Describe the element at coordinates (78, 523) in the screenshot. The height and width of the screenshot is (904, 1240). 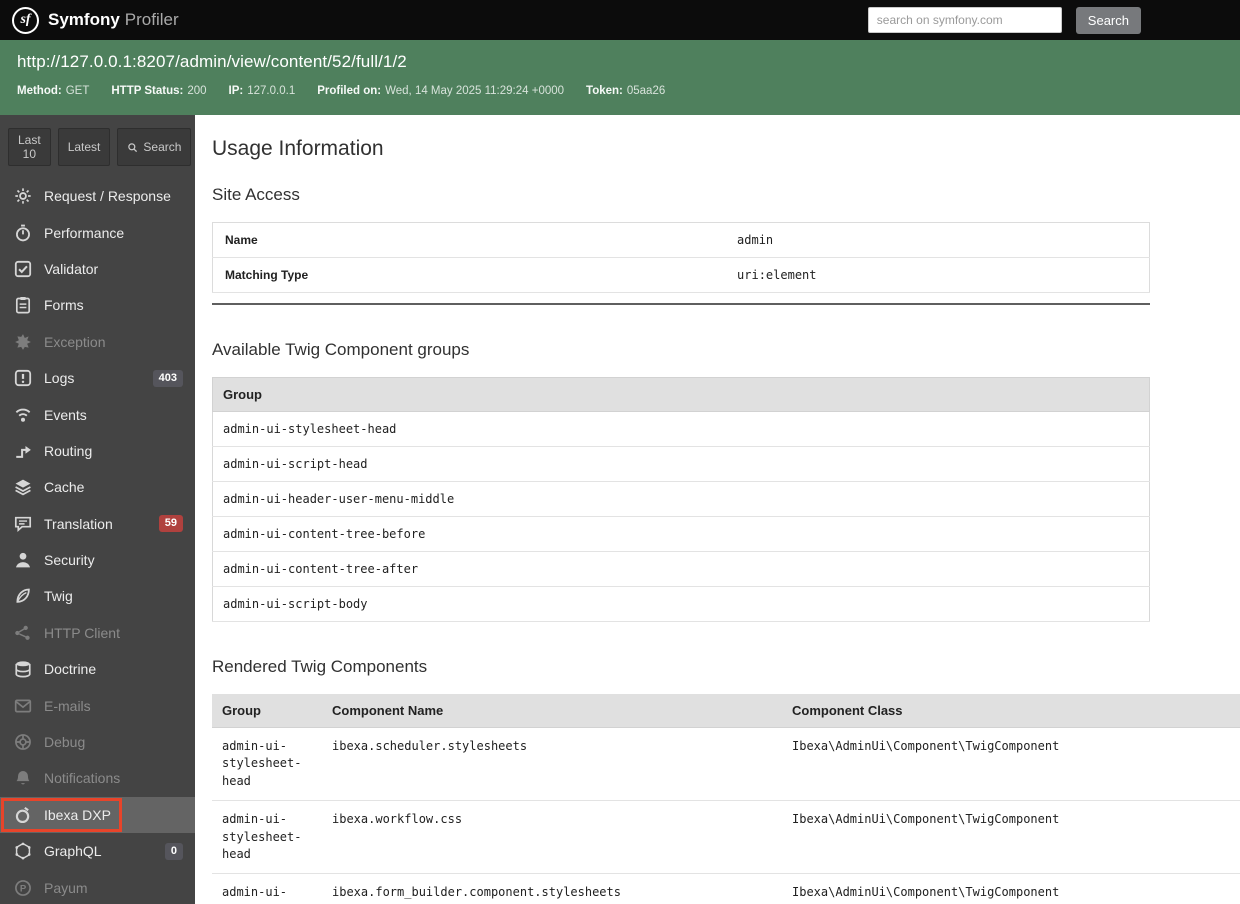
I see `sidebar-item-label: Translation` at that location.